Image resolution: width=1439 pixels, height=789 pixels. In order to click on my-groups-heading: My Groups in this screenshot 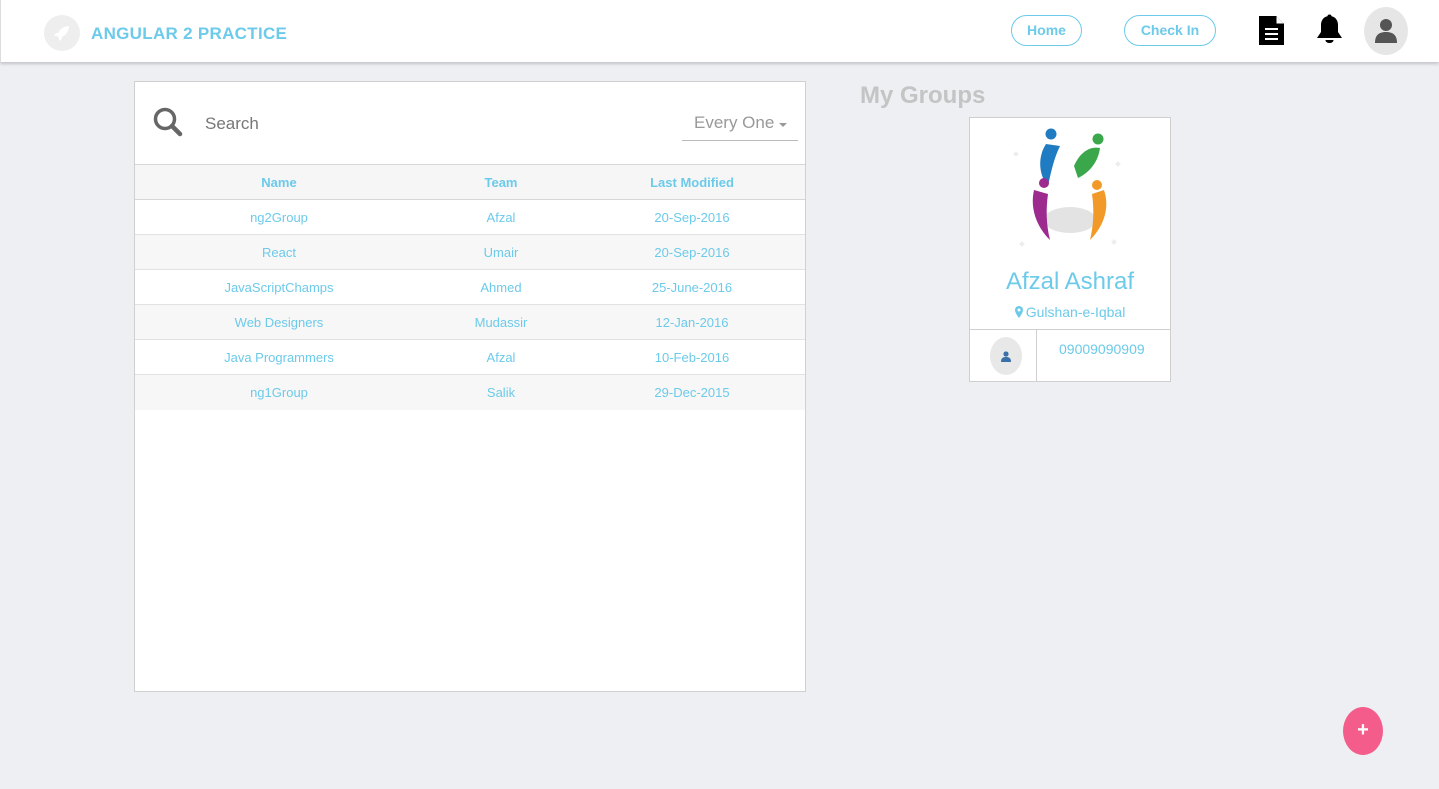, I will do `click(923, 95)`.